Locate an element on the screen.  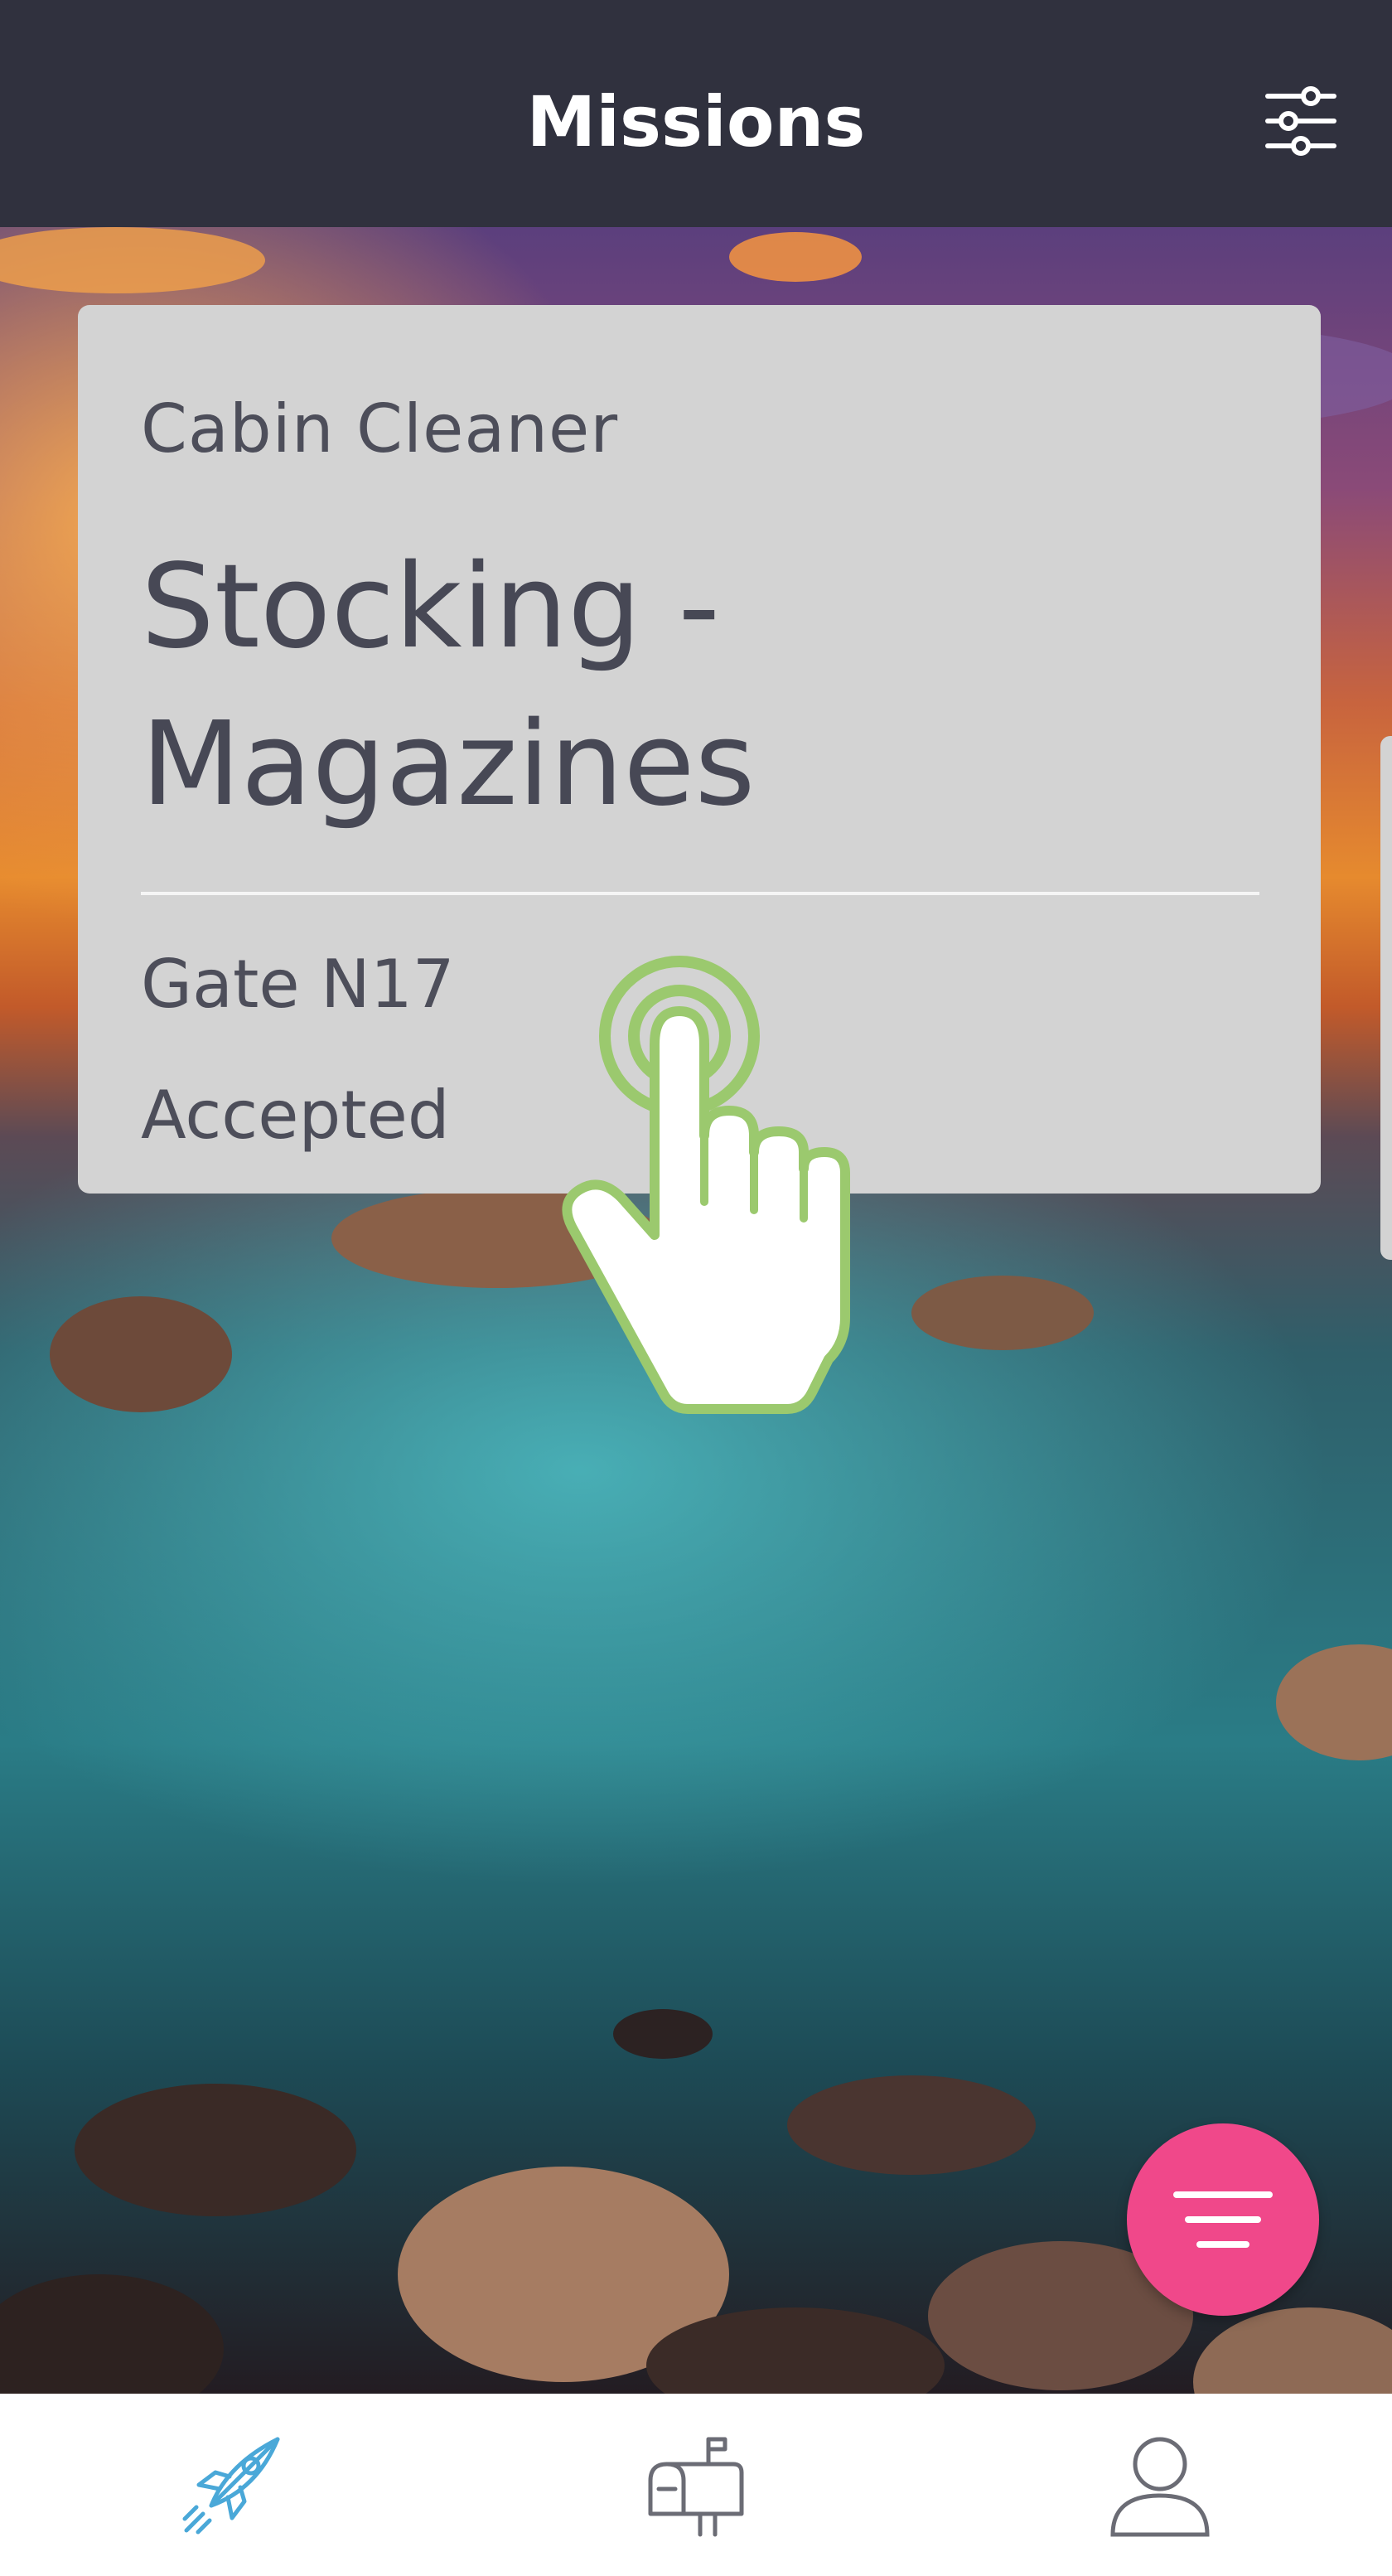
header-bar: Missions is located at coordinates (696, 113).